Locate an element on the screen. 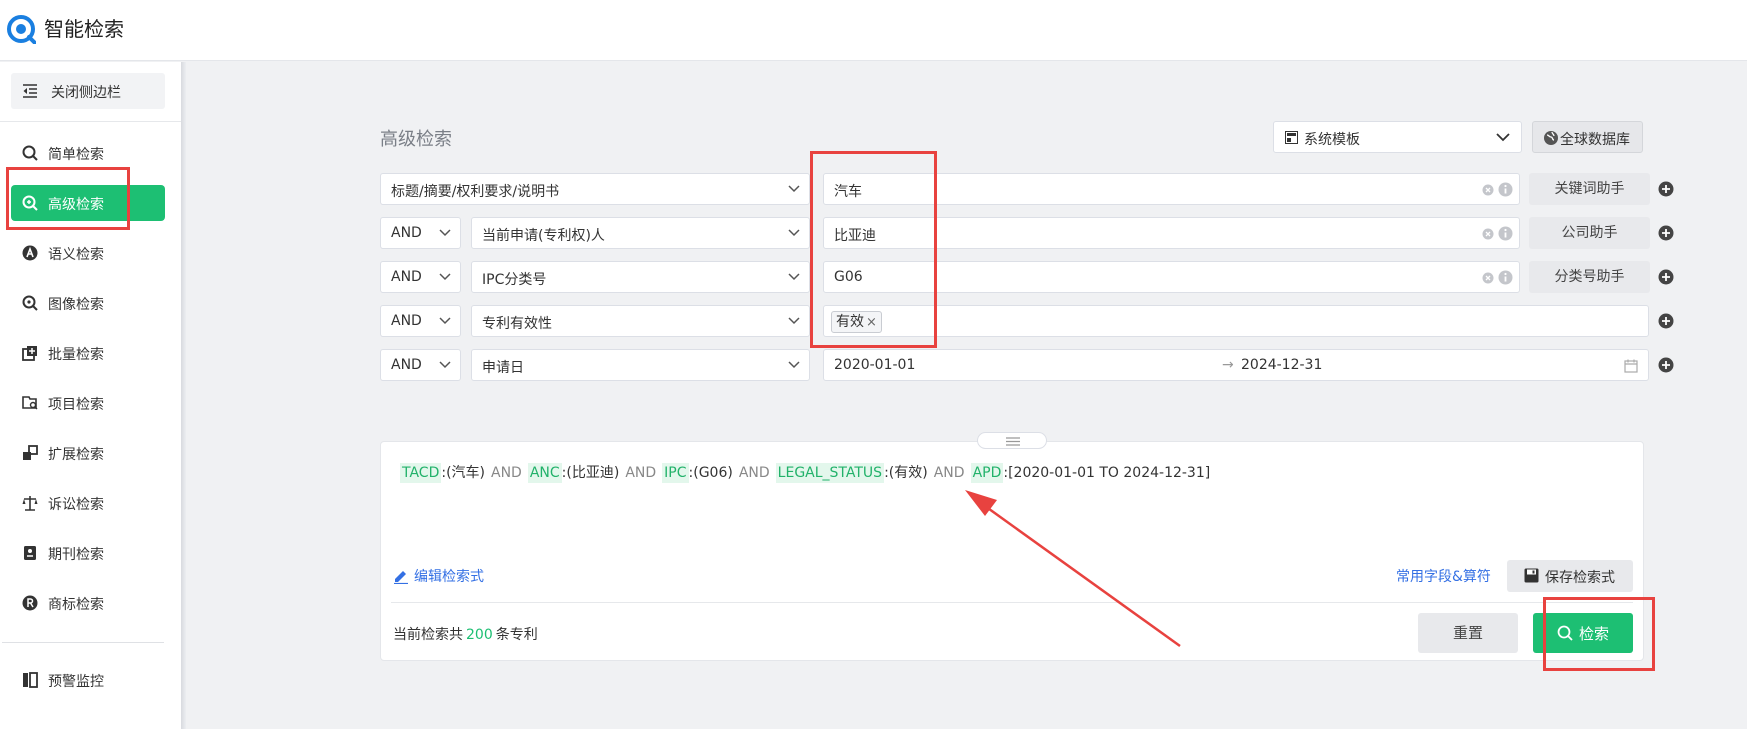 Image resolution: width=1747 pixels, height=729 pixels. semantic-icon is located at coordinates (30, 253).